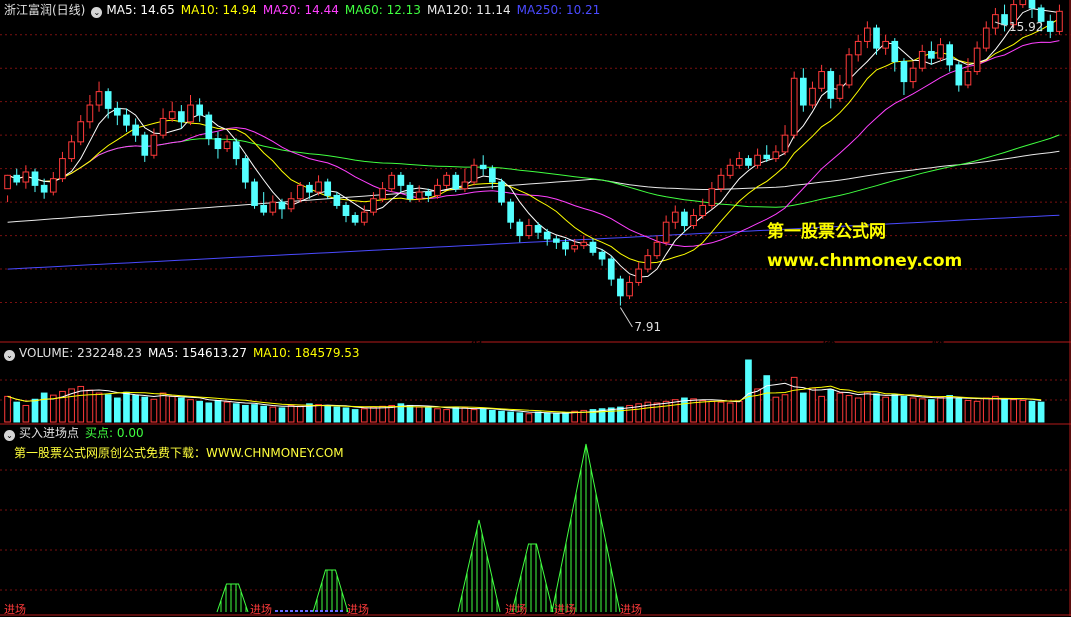  What do you see at coordinates (826, 232) in the screenshot?
I see `watermark-cn: 第一股票公式网` at bounding box center [826, 232].